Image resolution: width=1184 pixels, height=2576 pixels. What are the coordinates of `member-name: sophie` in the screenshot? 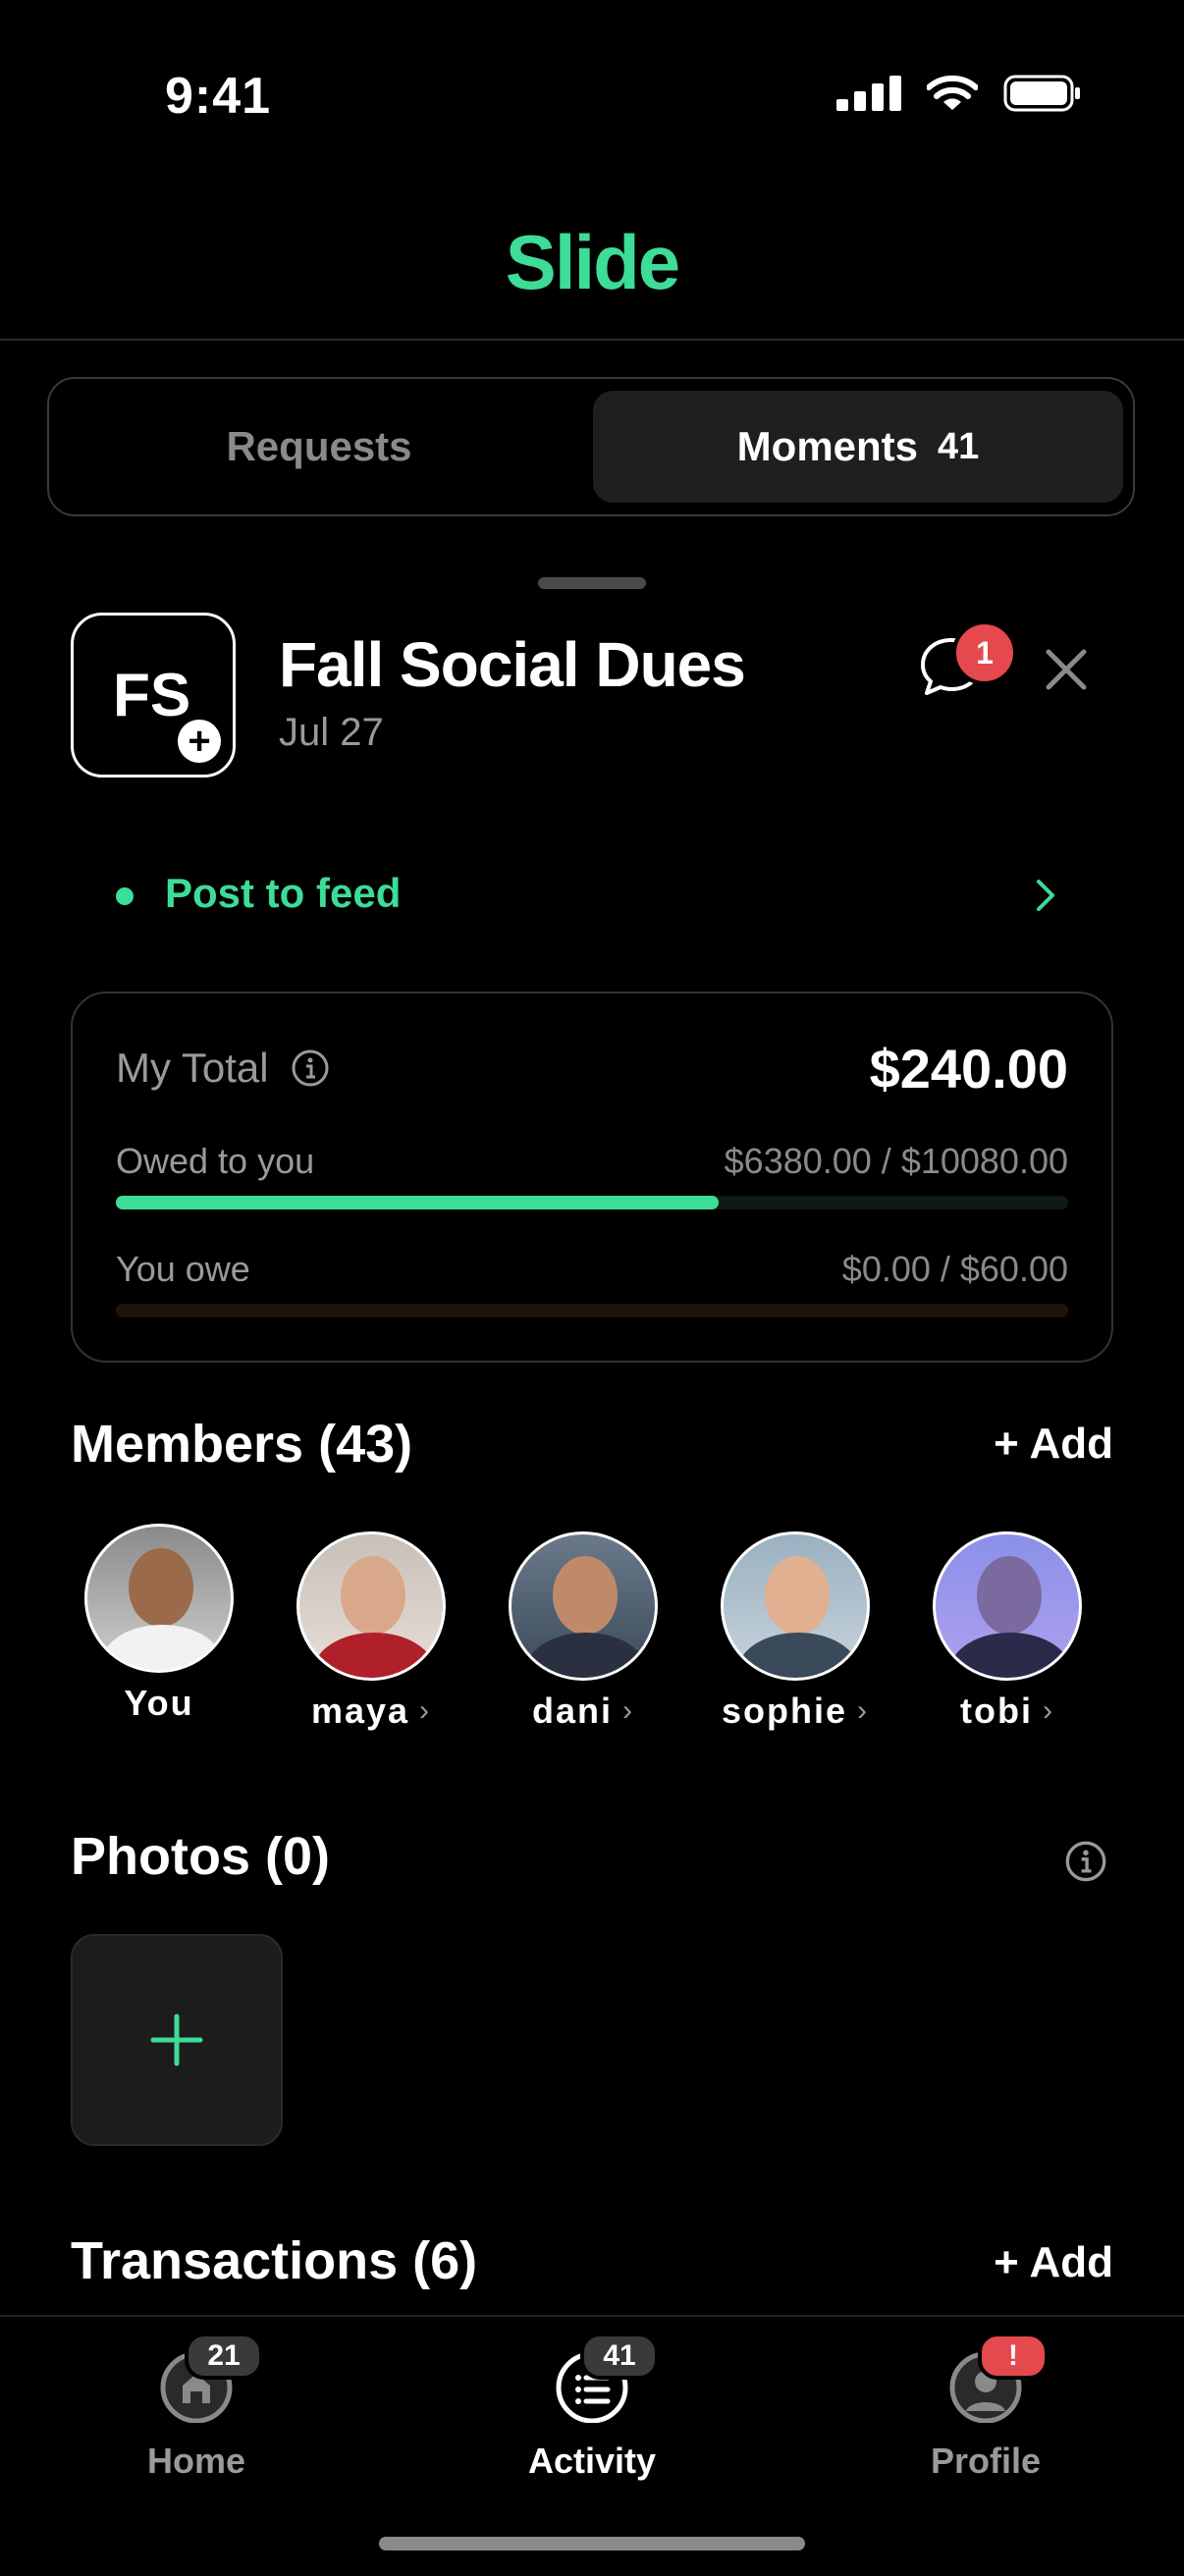 It's located at (784, 1710).